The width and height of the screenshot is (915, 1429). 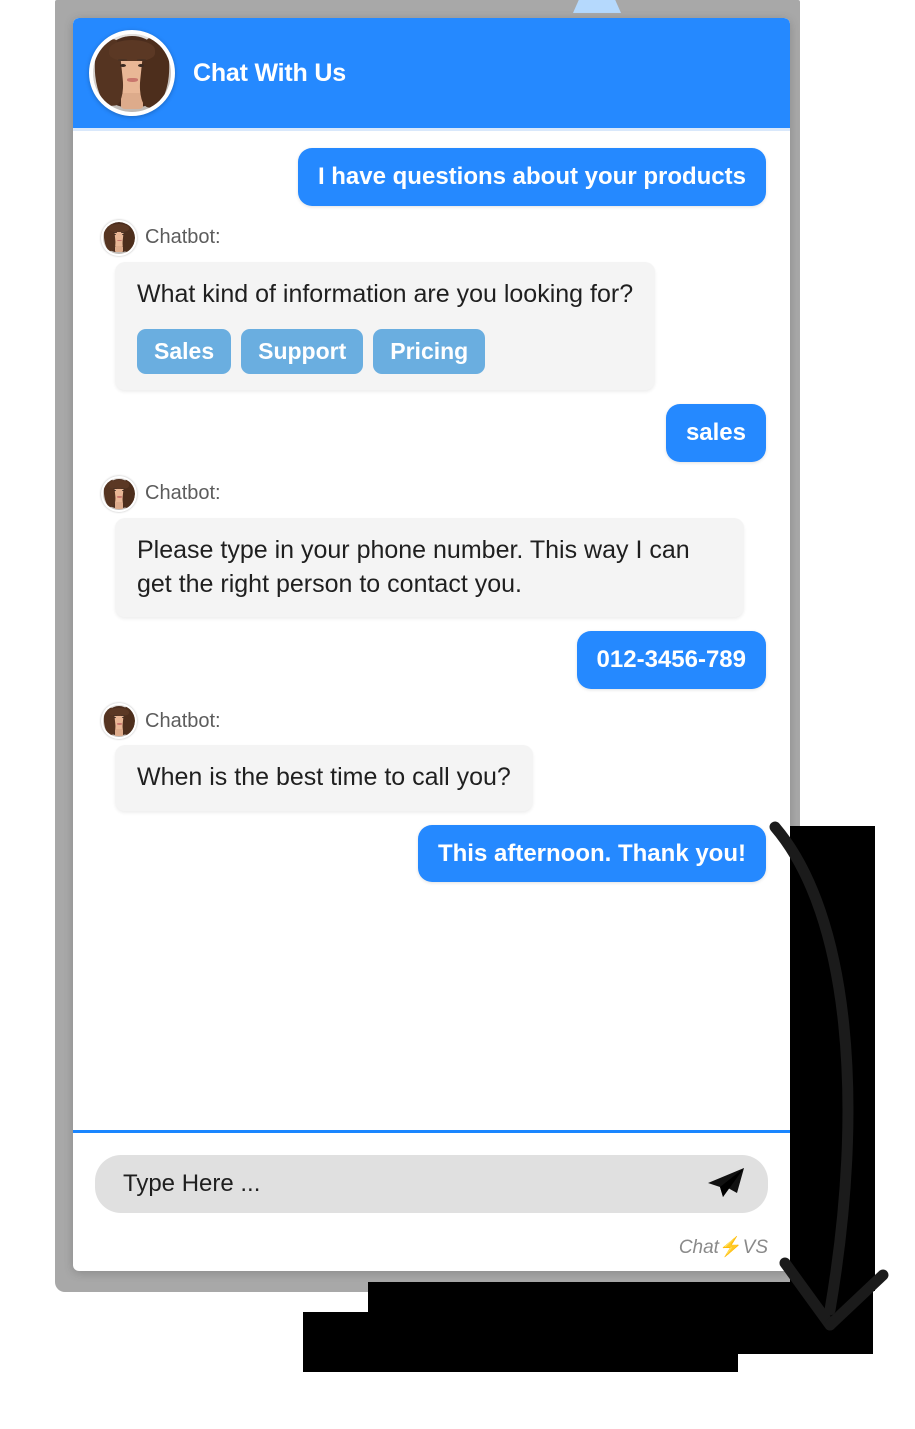 I want to click on message-row: This afternoon. Thank you!, so click(x=431, y=853).